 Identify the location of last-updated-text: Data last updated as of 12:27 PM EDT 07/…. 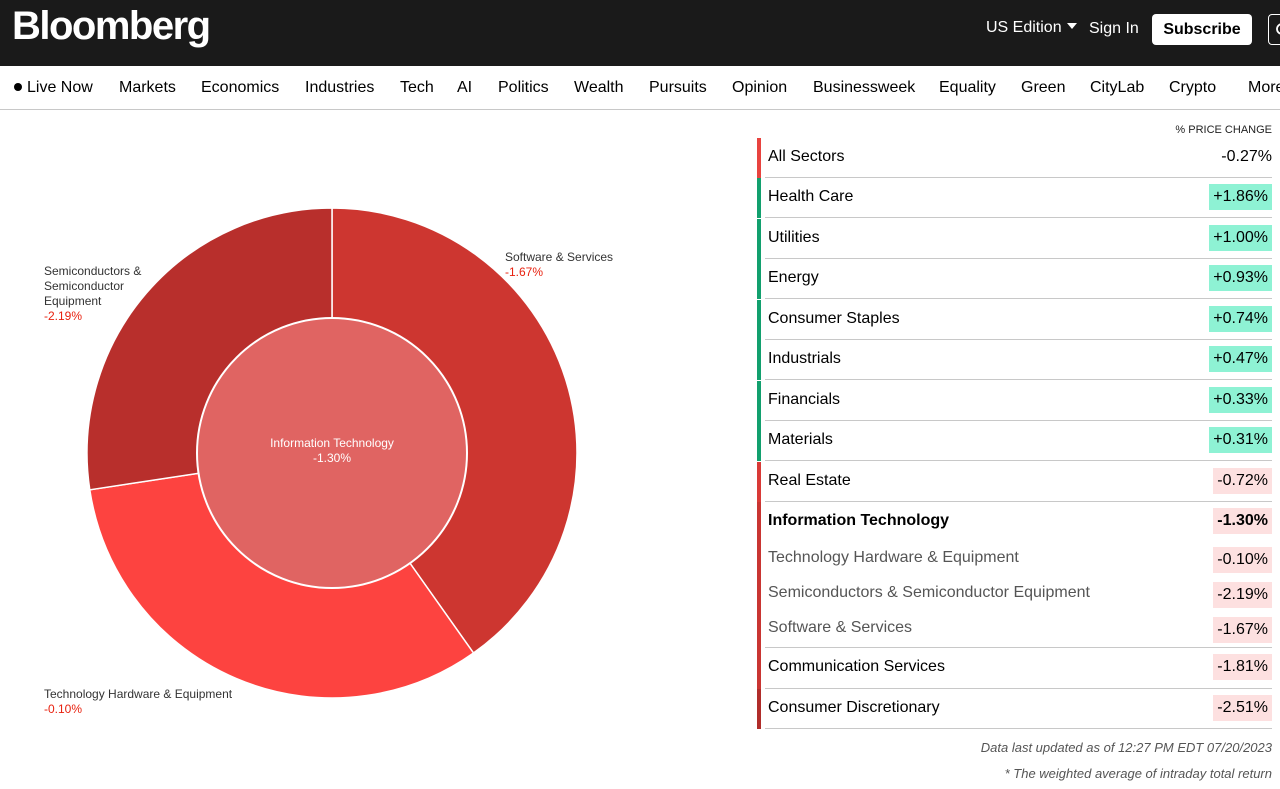
(1126, 747).